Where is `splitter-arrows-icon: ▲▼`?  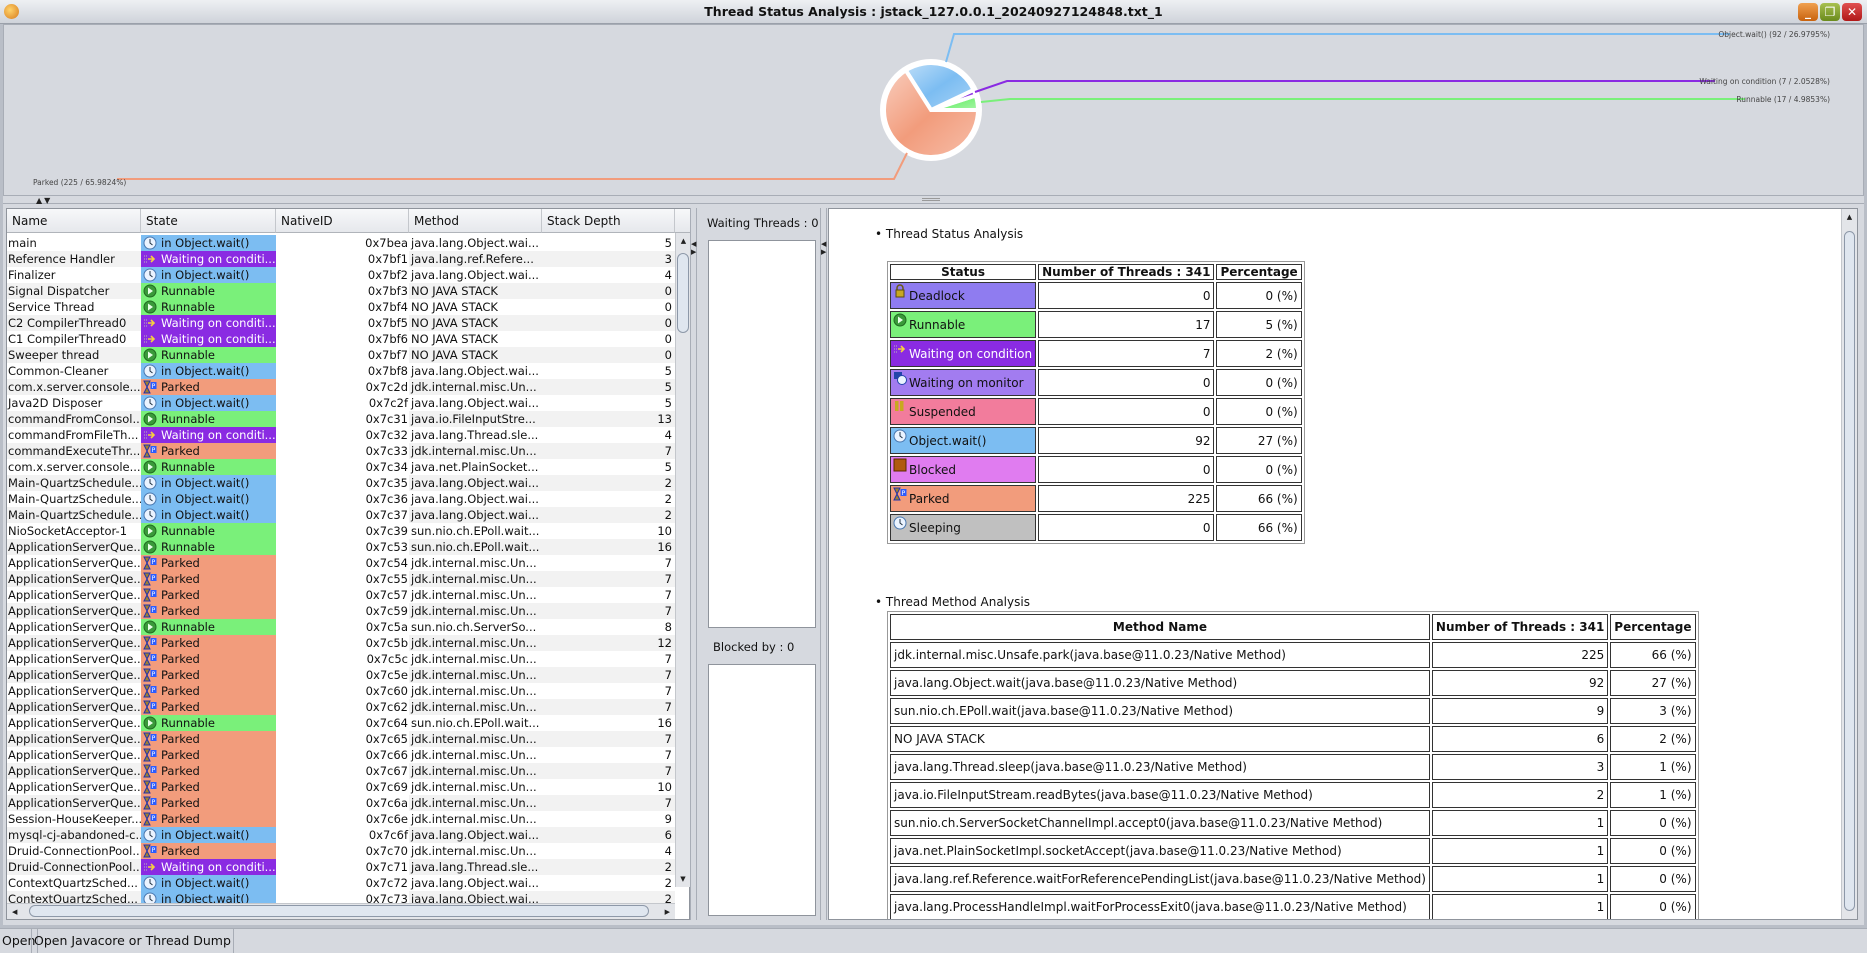 splitter-arrows-icon: ▲▼ is located at coordinates (44, 200).